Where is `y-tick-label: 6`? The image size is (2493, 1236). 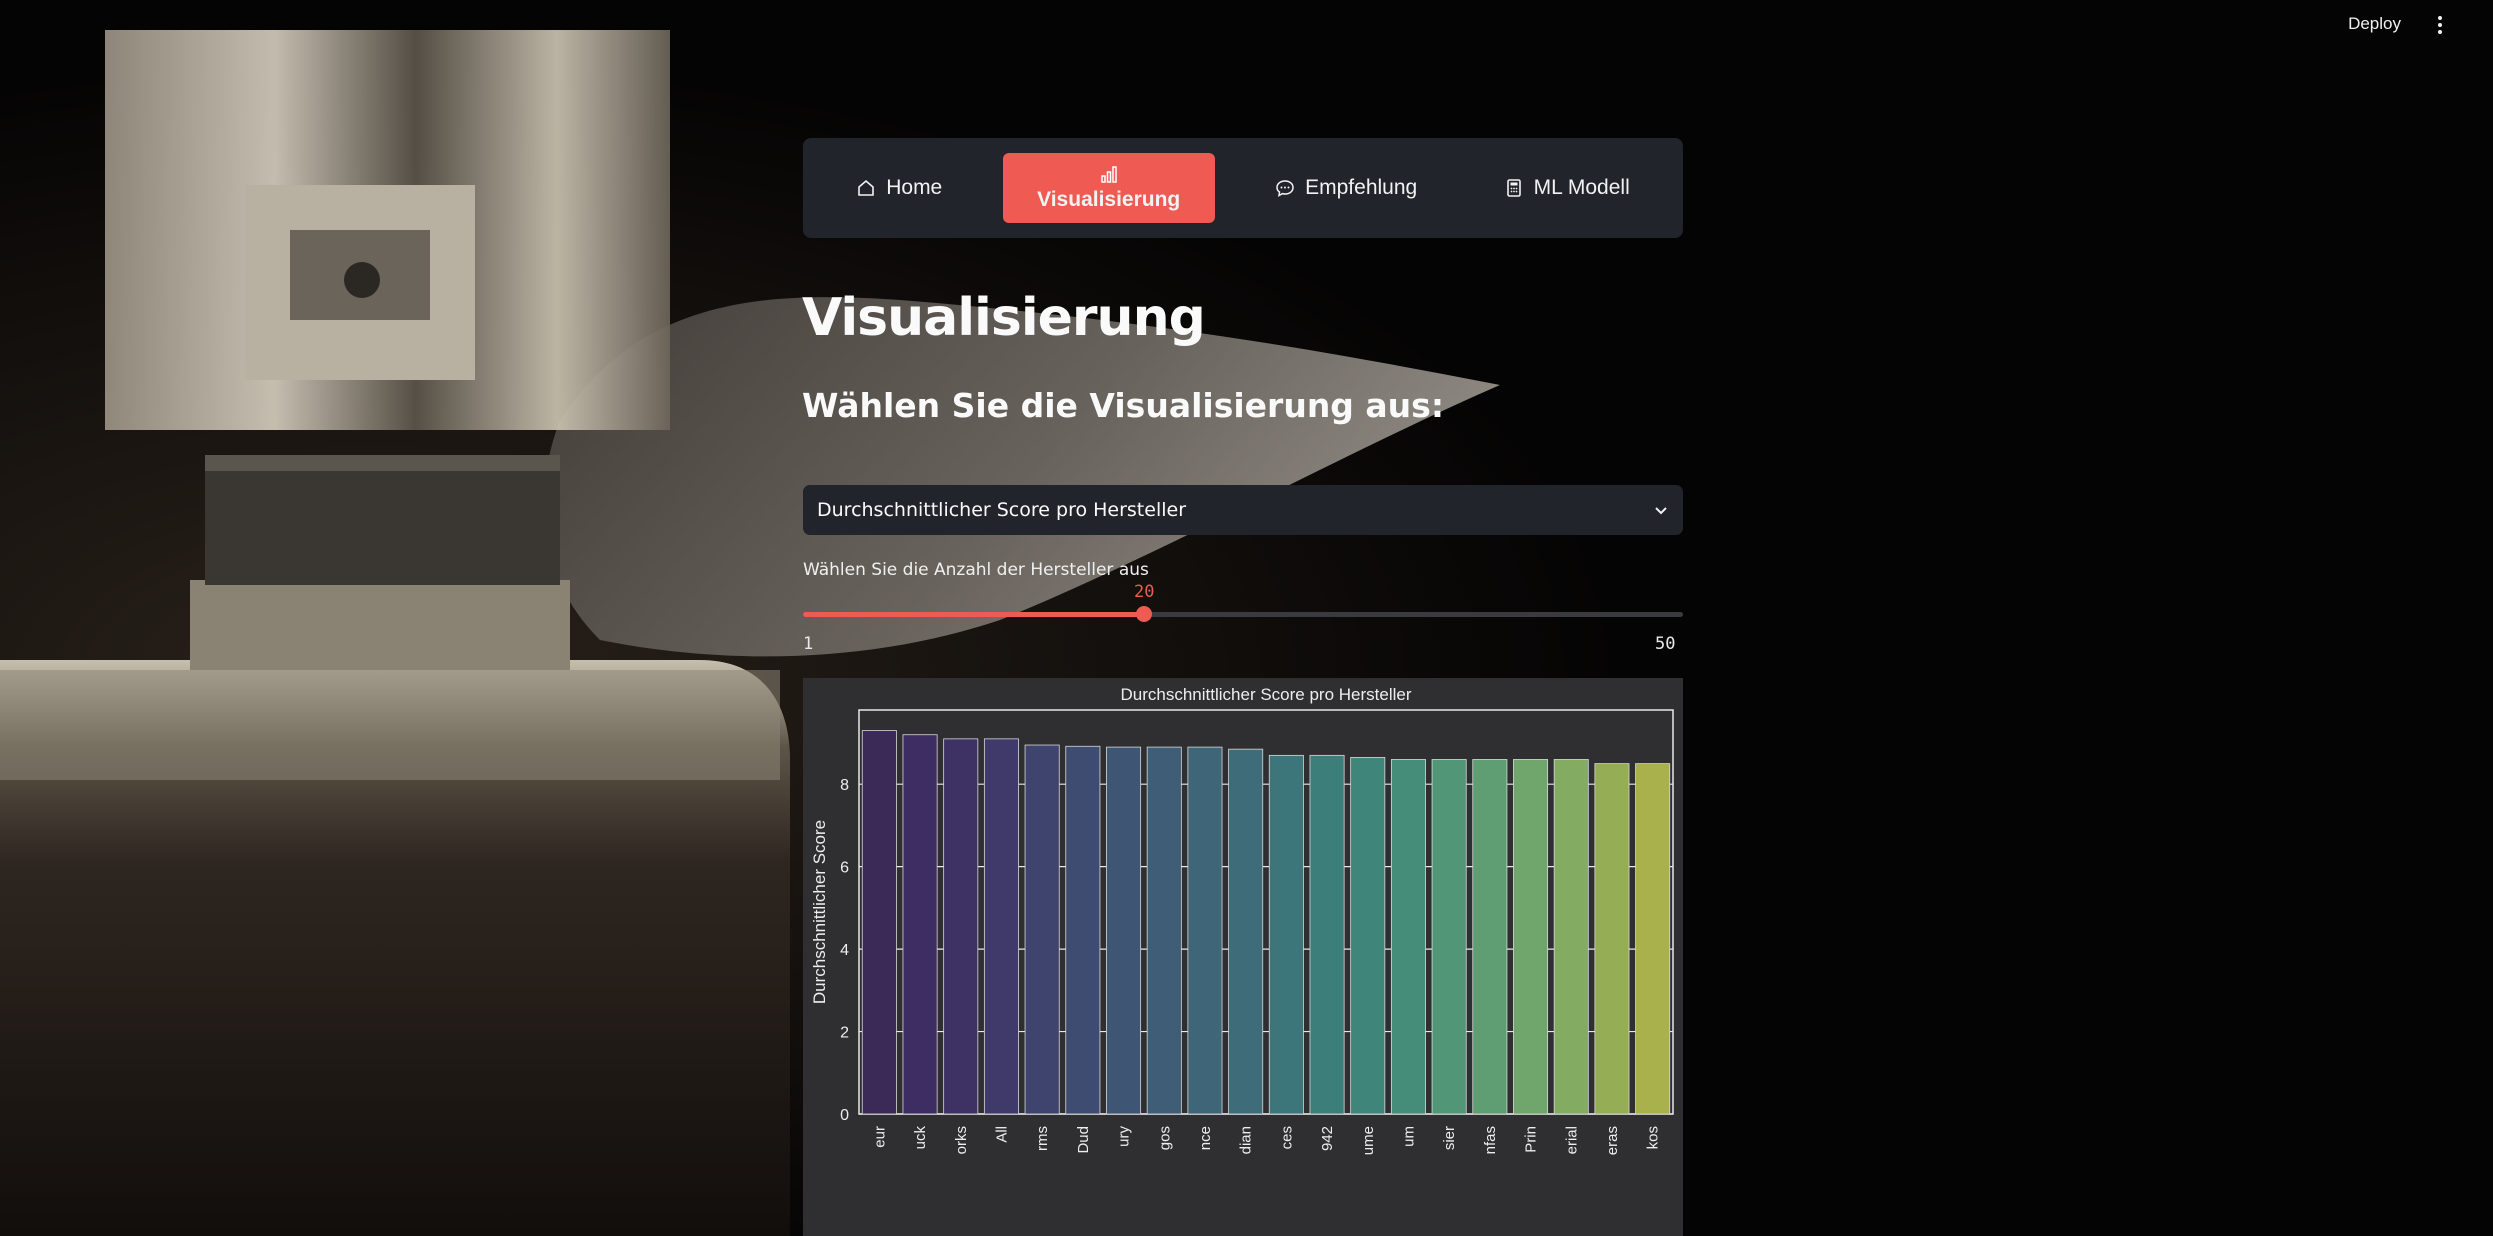 y-tick-label: 6 is located at coordinates (844, 868).